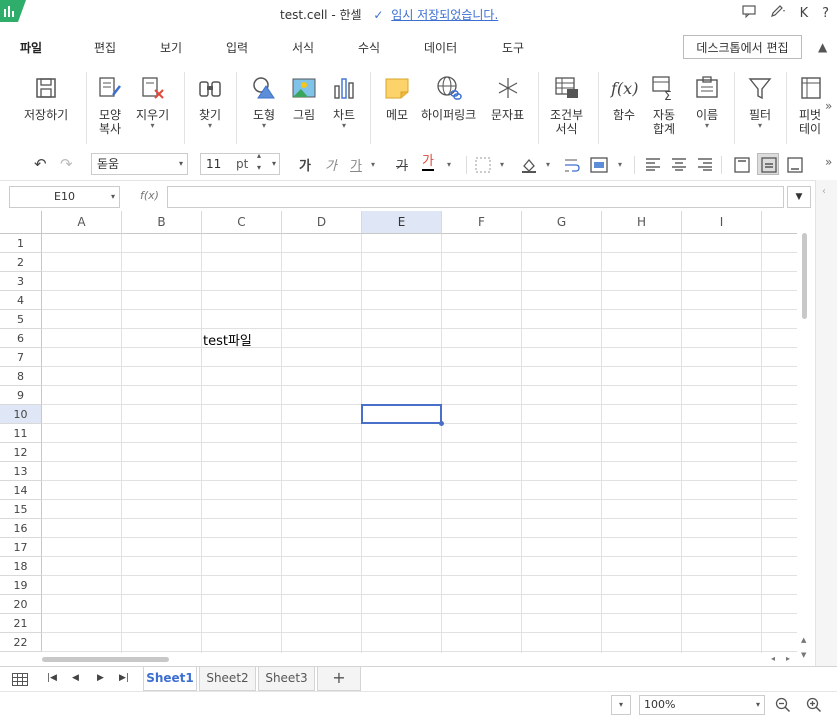  I want to click on font-size-stepper: 11 pt ▴ ▾ ▾, so click(240, 162).